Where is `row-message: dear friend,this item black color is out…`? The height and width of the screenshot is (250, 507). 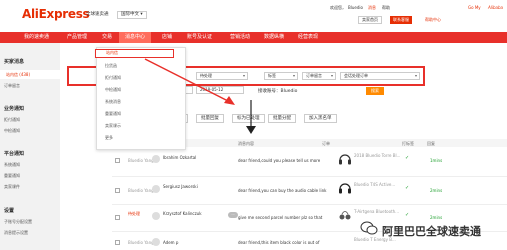
row-message: dear friend,this item black color is out… is located at coordinates (278, 242).